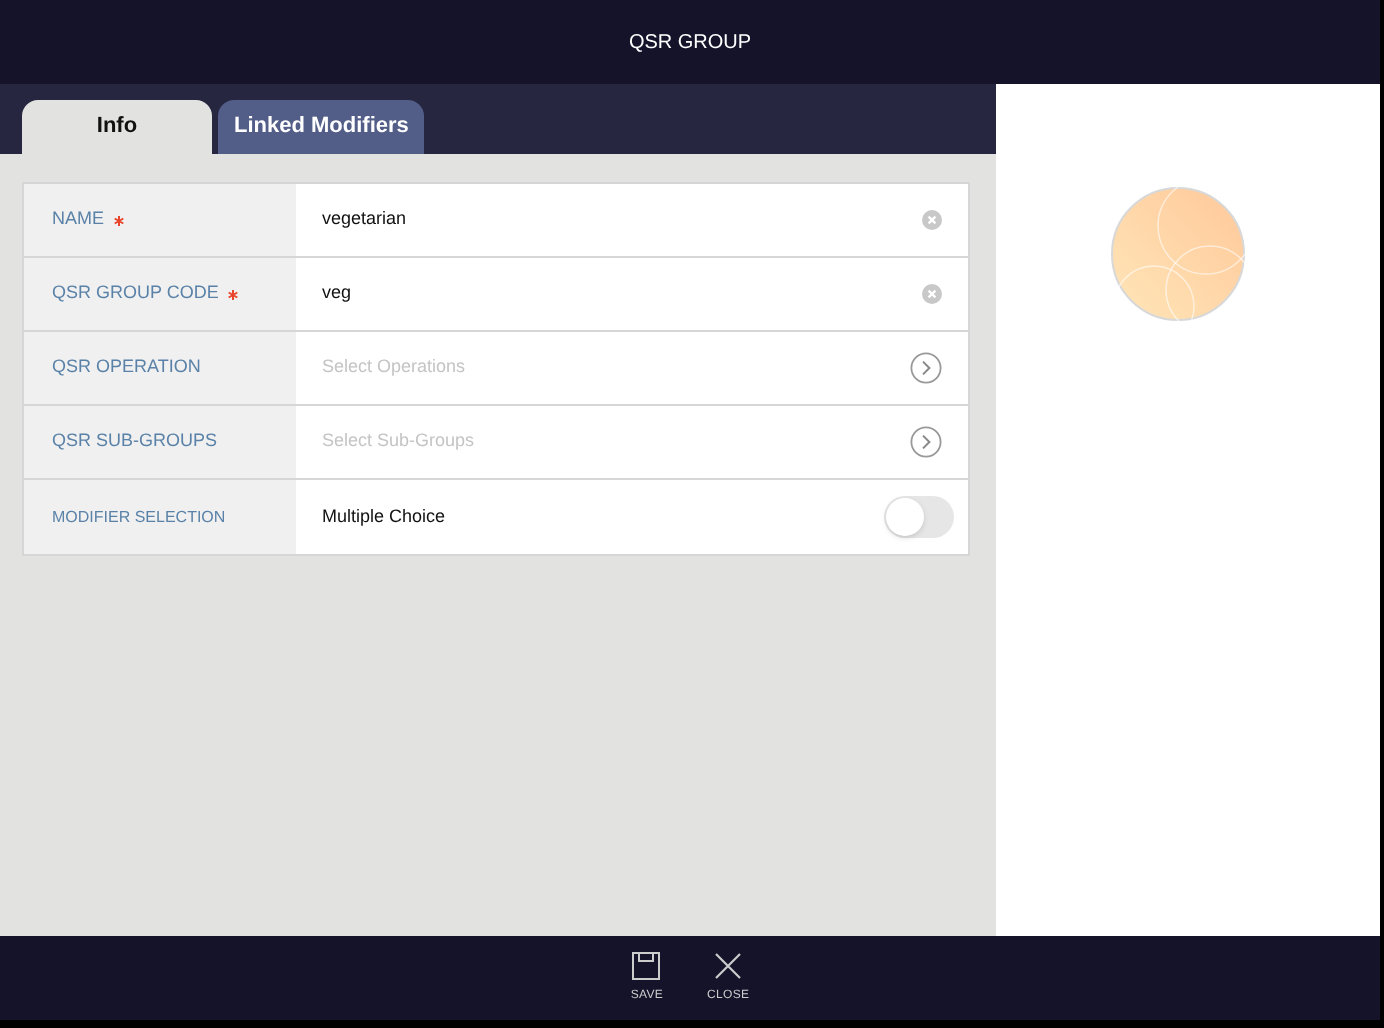 Image resolution: width=1384 pixels, height=1028 pixels. What do you see at coordinates (1178, 254) in the screenshot?
I see `avatar-placeholder` at bounding box center [1178, 254].